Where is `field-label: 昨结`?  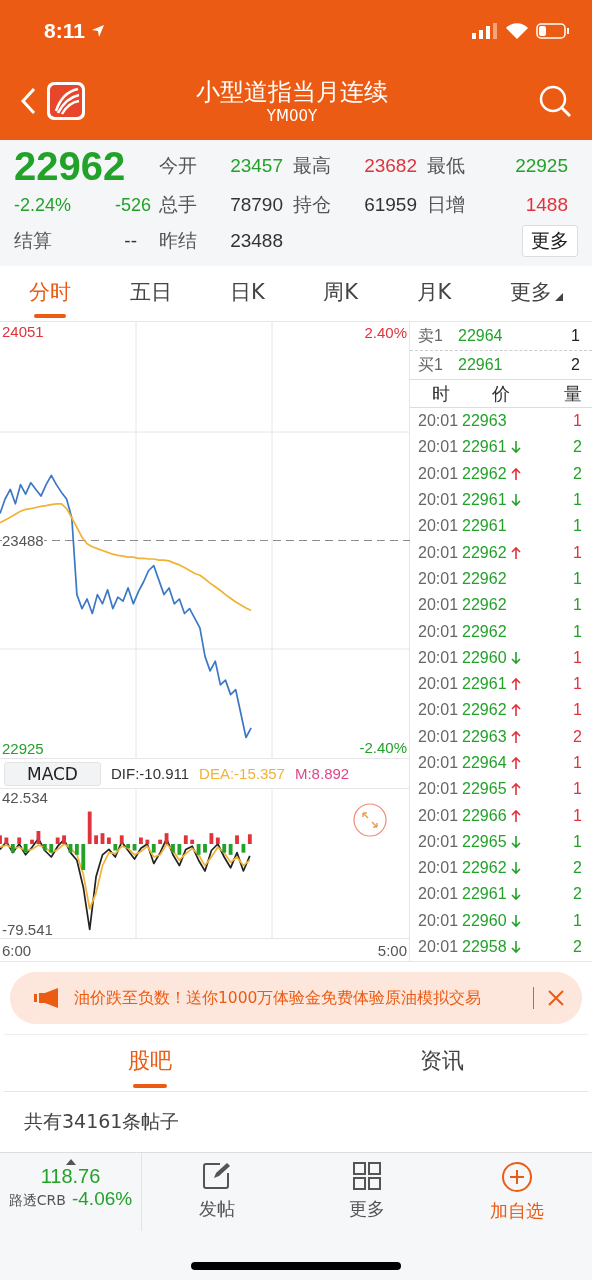
field-label: 昨结 is located at coordinates (178, 240).